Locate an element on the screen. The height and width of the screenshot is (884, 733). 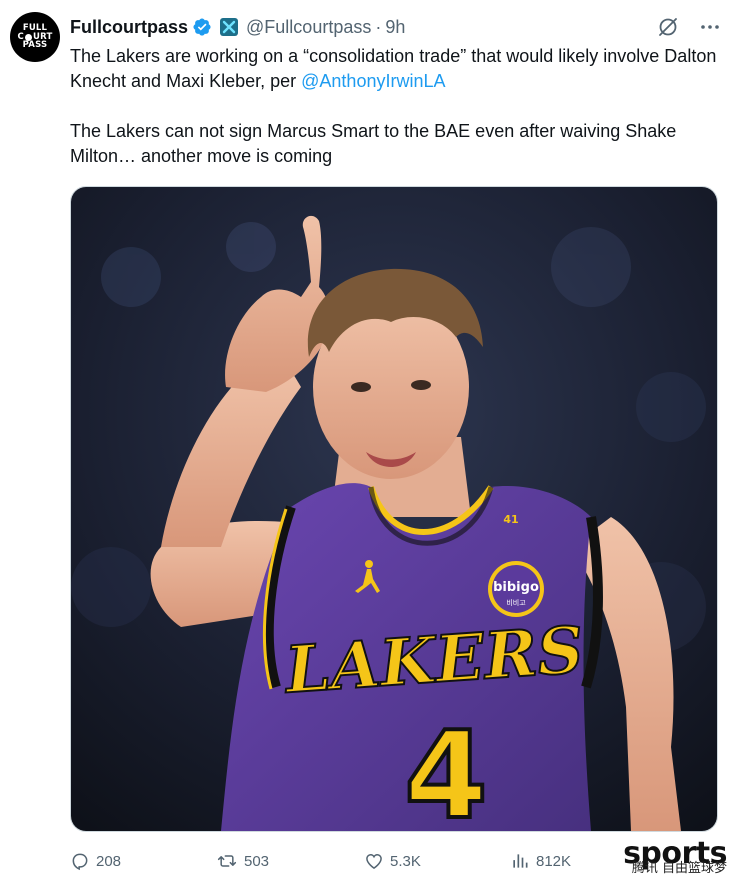
like-button: 5.3K is located at coordinates (392, 861).